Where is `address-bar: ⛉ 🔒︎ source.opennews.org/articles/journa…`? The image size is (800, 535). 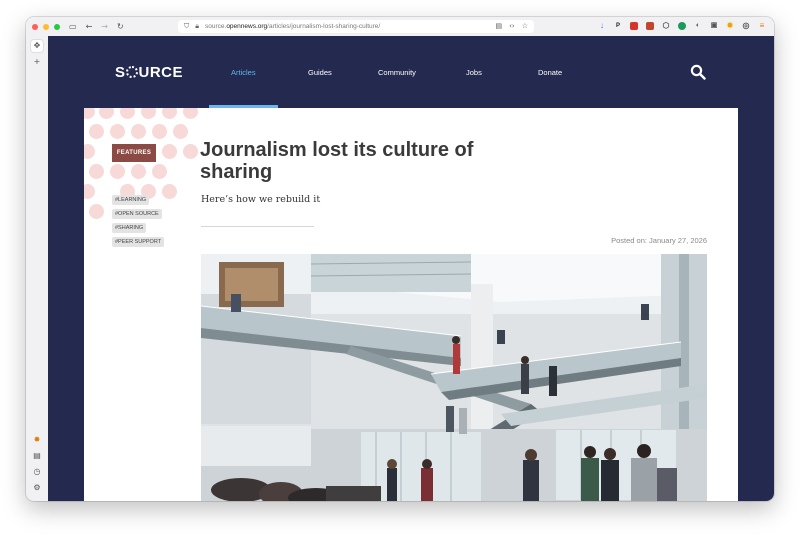
address-bar: ⛉ 🔒︎ source.opennews.org/articles/journa… is located at coordinates (356, 26).